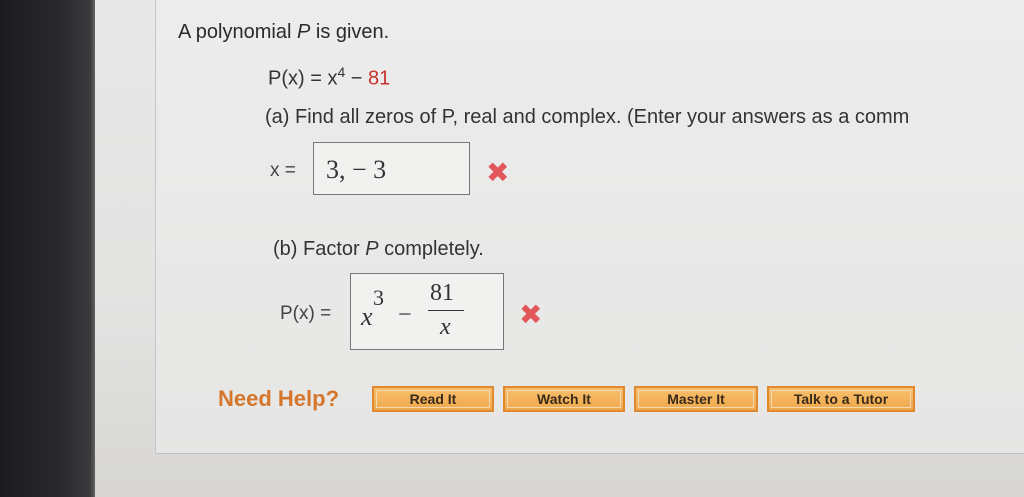 This screenshot has height=497, width=1024. I want to click on answer-minus: −, so click(405, 315).